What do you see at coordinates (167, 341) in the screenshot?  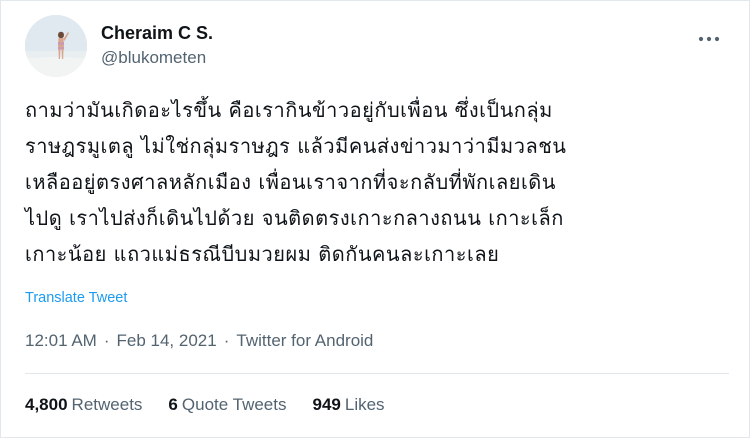 I see `tweet-date: Feb 14, 2021` at bounding box center [167, 341].